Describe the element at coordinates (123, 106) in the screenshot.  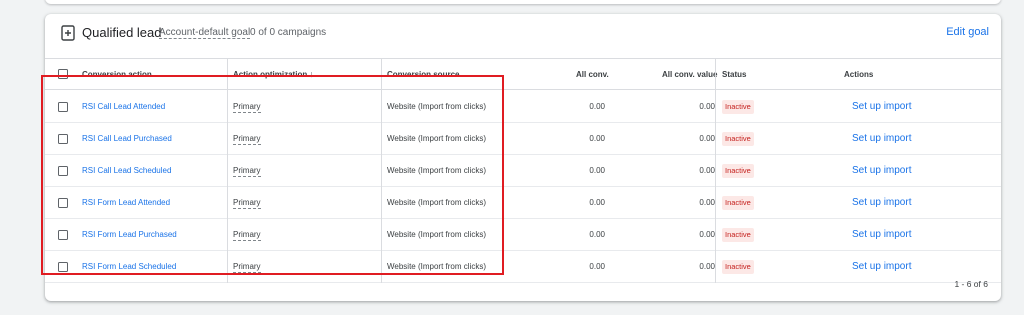
I see `conversion-action-link: RSI Call Lead Attended` at that location.